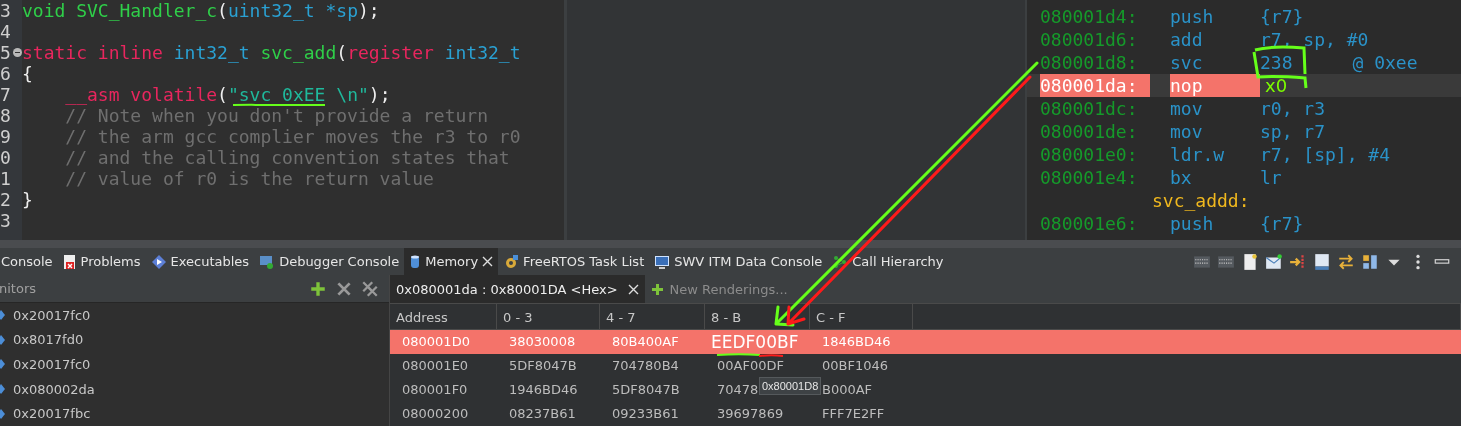 The height and width of the screenshot is (426, 1461). Describe the element at coordinates (1293, 108) in the screenshot. I see `instruction-operands: r0, r3` at that location.